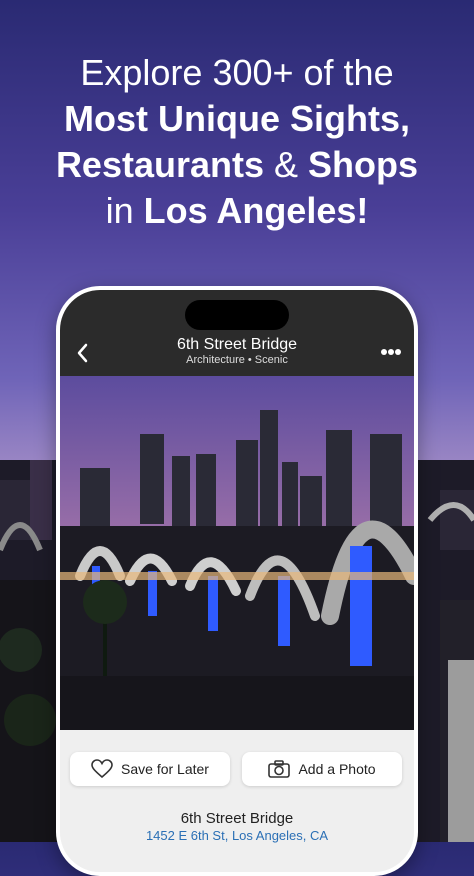 Image resolution: width=474 pixels, height=876 pixels. Describe the element at coordinates (237, 344) in the screenshot. I see `nav-title: 6th Street Bridge` at that location.